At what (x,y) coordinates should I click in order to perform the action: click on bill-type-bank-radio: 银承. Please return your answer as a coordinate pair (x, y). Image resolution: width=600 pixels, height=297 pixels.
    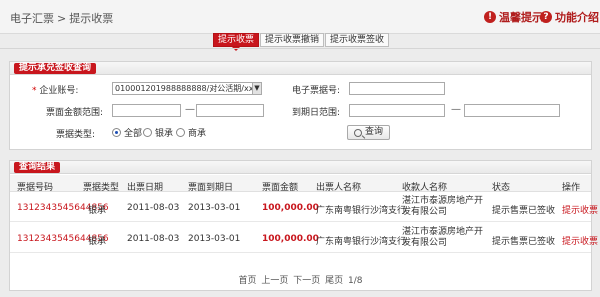
    Looking at the image, I should click on (158, 132).